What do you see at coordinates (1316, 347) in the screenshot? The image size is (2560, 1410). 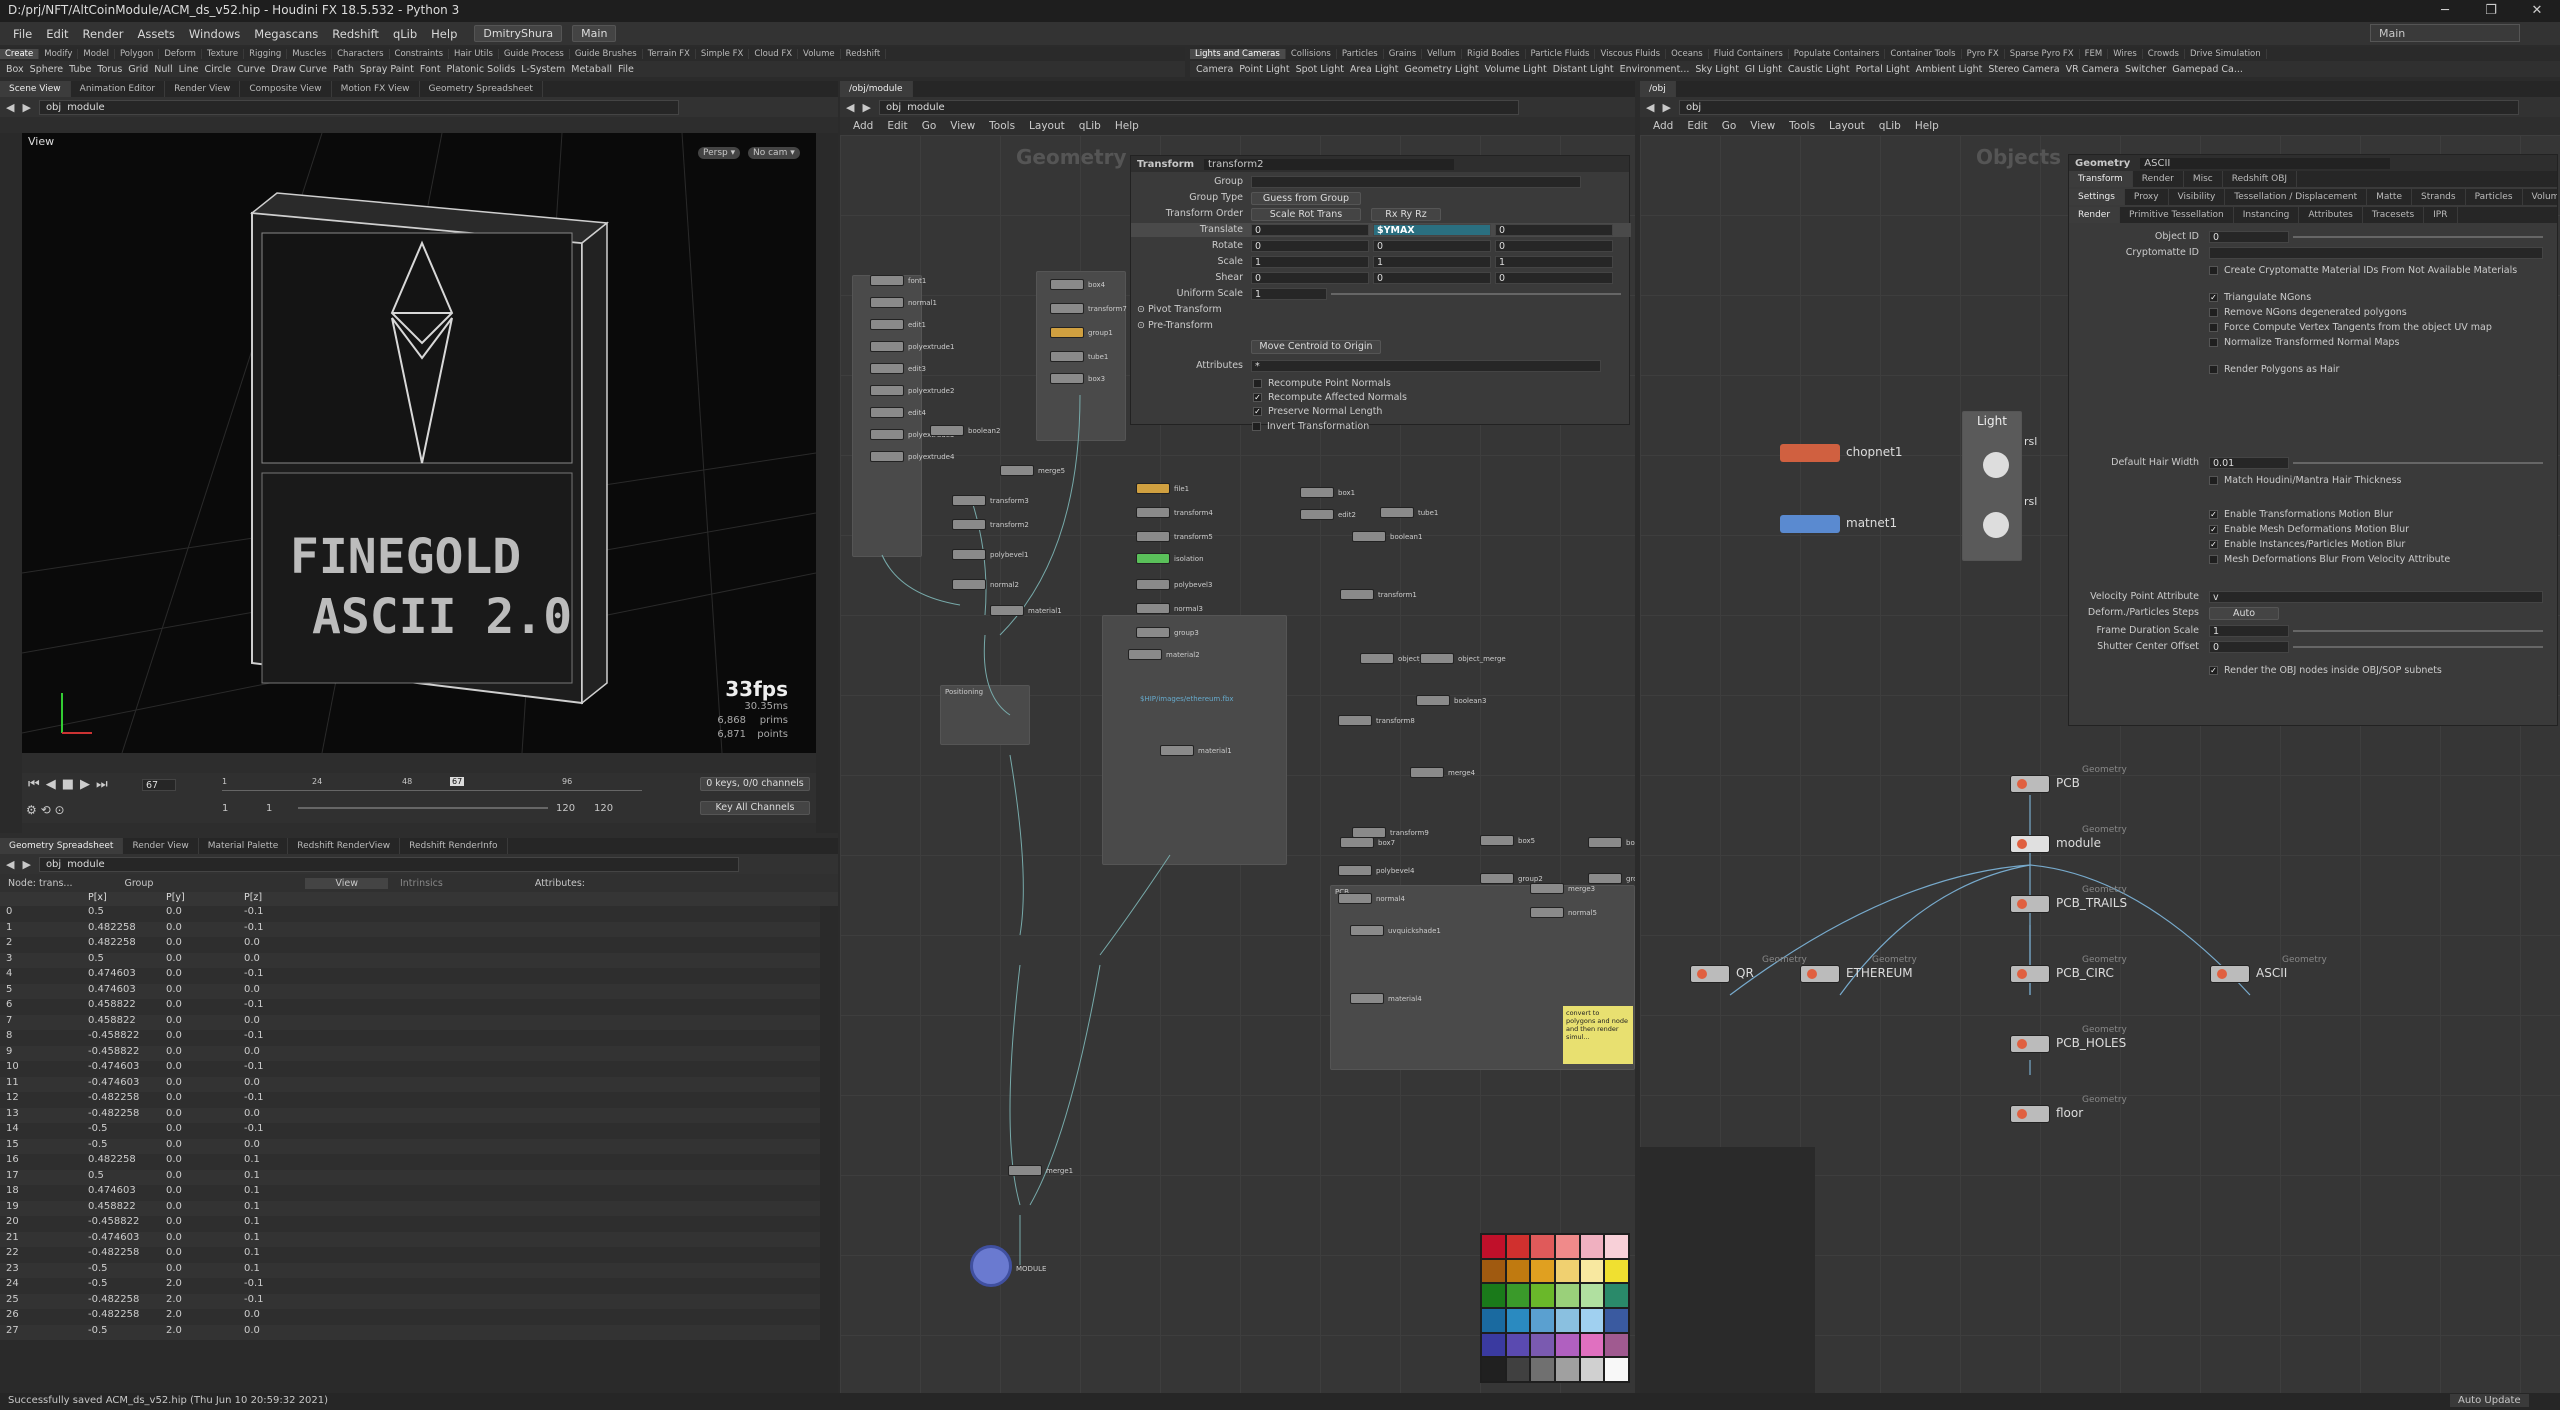 I see `move-centroid-button: Move Centroid to Origin` at bounding box center [1316, 347].